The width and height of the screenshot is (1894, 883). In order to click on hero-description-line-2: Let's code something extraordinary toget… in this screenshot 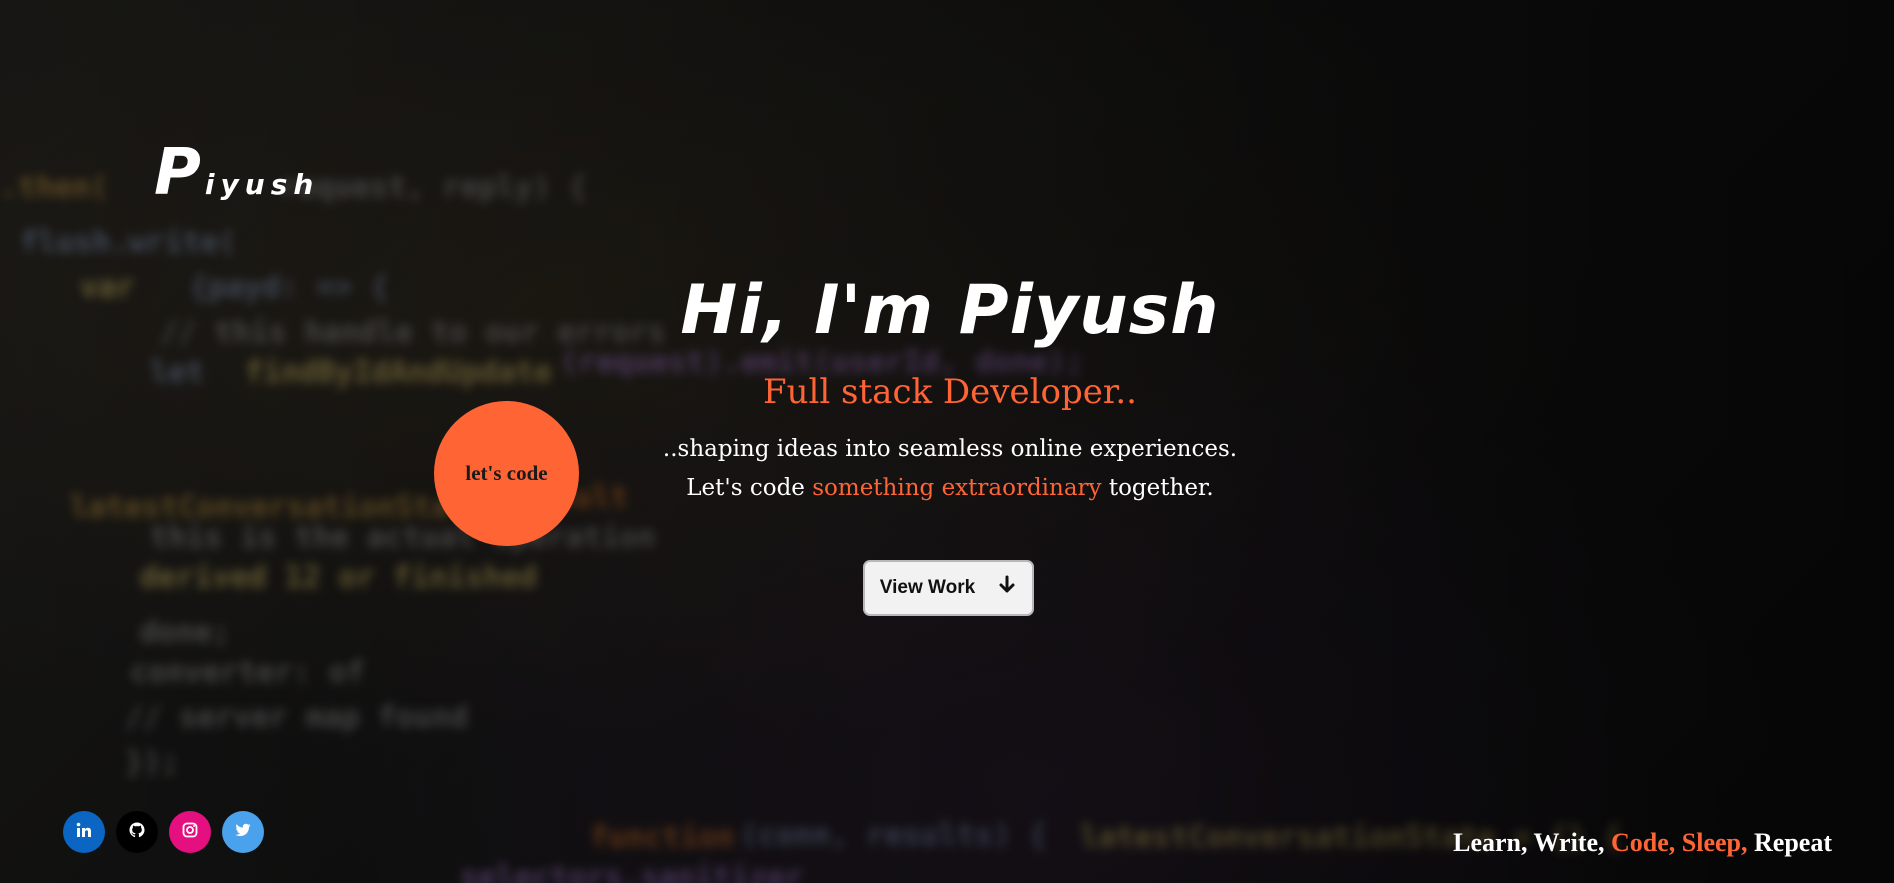, I will do `click(950, 488)`.